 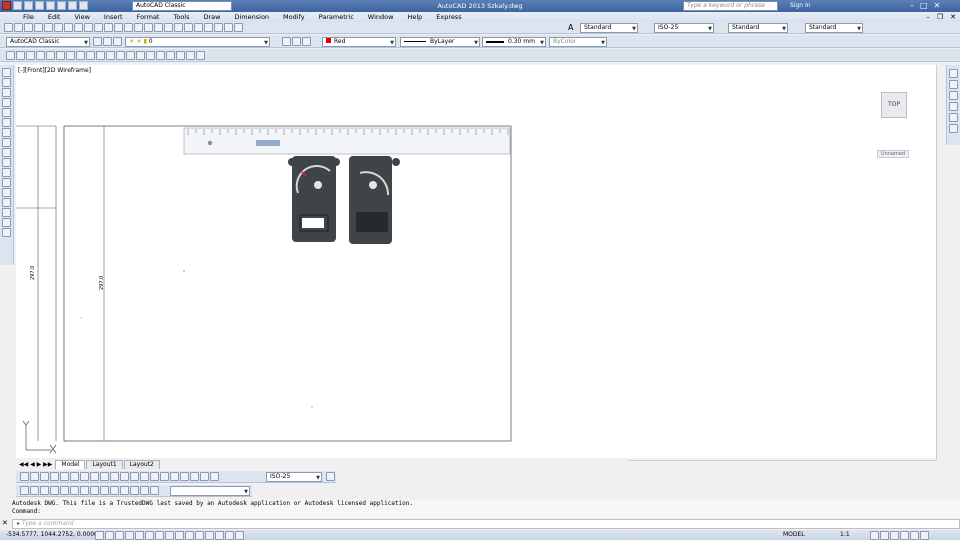 I want to click on scale-icon, so click(x=6, y=142).